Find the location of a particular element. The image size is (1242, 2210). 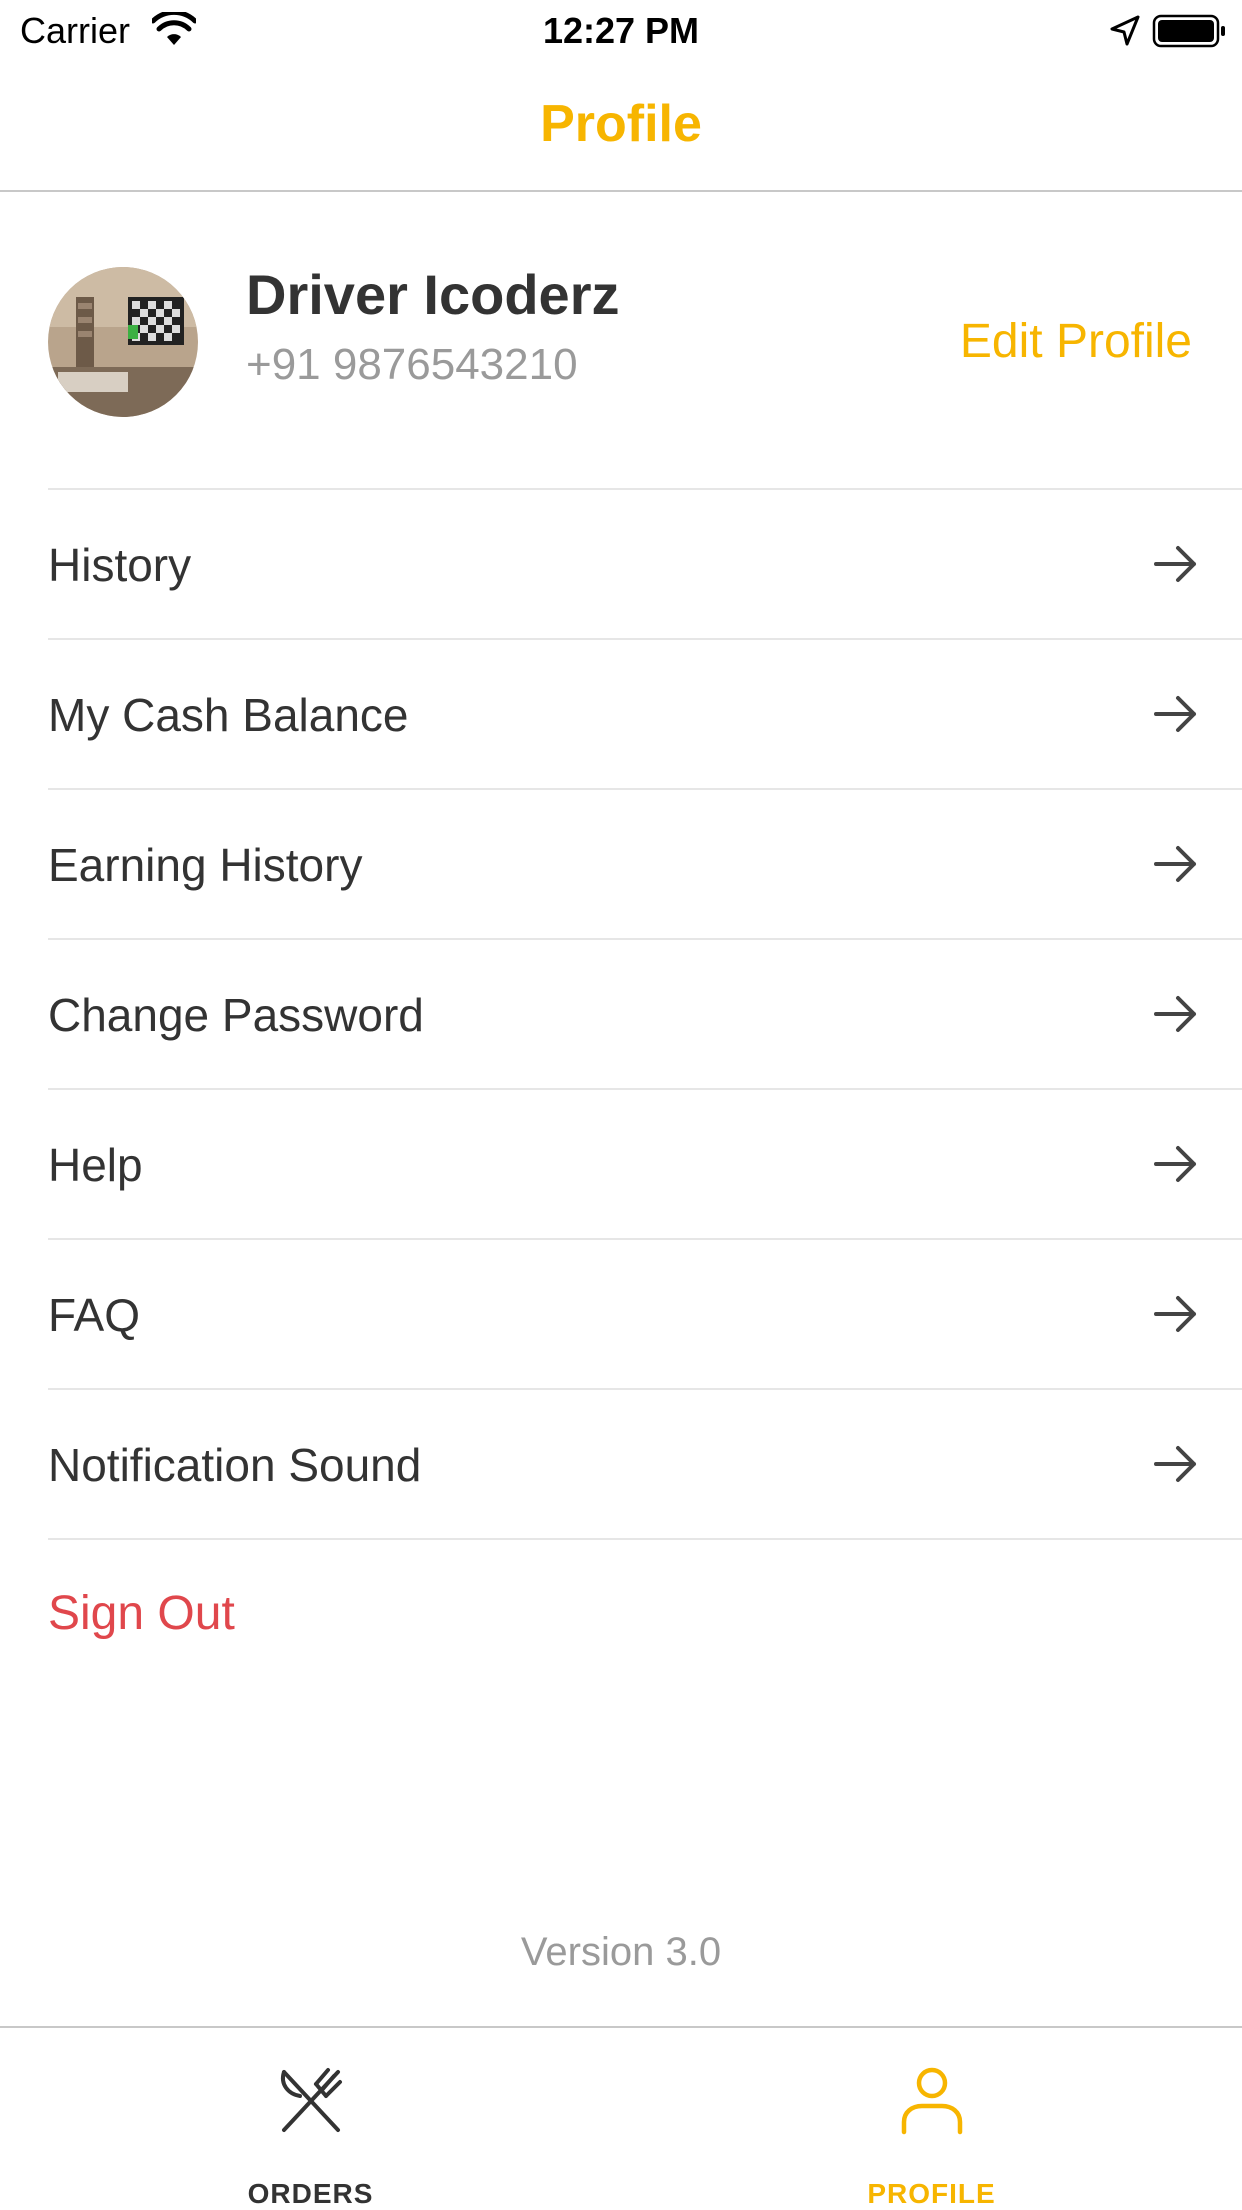

menu-item-cash-balance: My Cash Balance is located at coordinates (645, 713).